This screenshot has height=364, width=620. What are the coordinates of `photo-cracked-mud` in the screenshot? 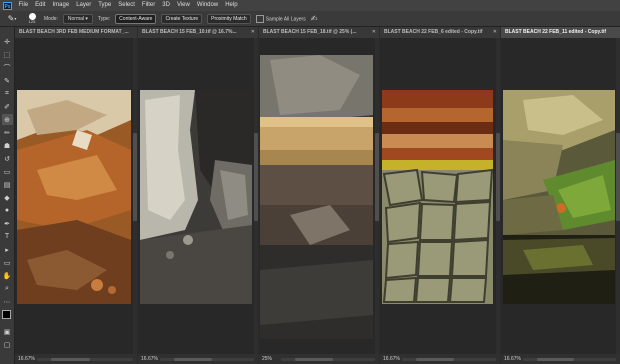 It's located at (437, 197).